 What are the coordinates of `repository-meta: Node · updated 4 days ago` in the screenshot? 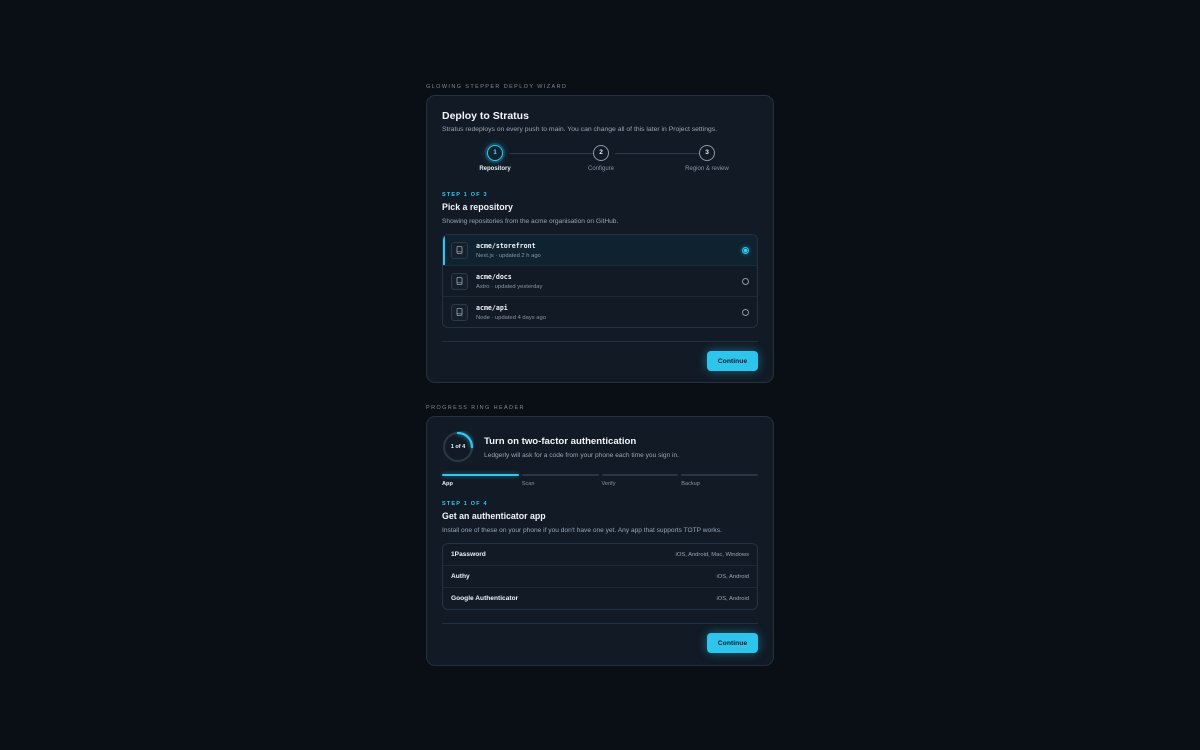 It's located at (511, 317).